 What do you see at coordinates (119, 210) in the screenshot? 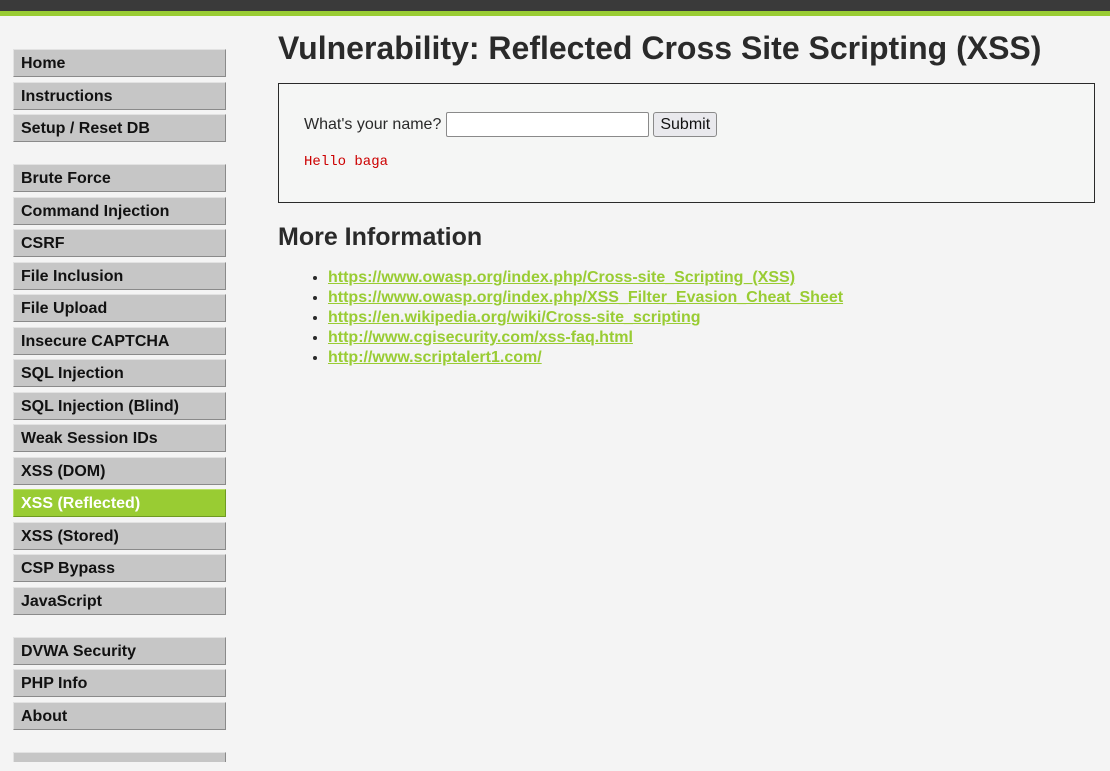
I see `menu-item-command-injection: Command Injection` at bounding box center [119, 210].